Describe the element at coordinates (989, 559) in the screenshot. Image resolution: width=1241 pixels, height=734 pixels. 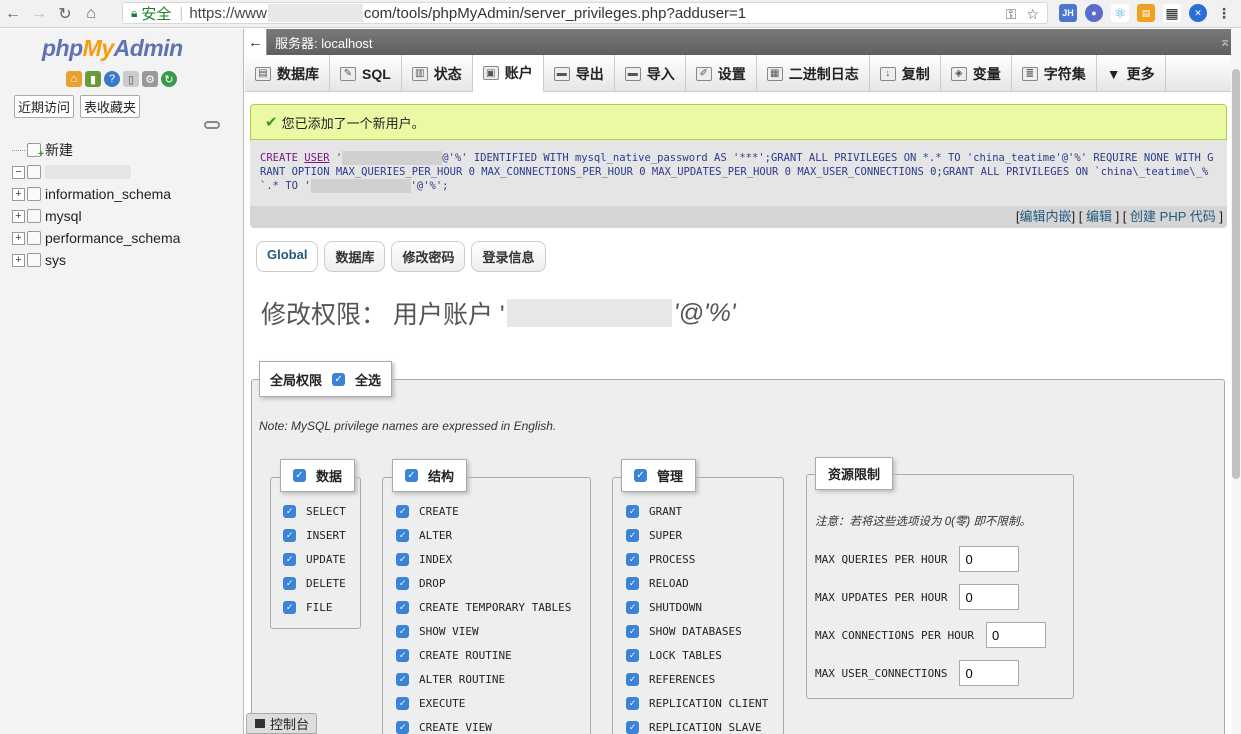
I see `max-queries-input` at that location.